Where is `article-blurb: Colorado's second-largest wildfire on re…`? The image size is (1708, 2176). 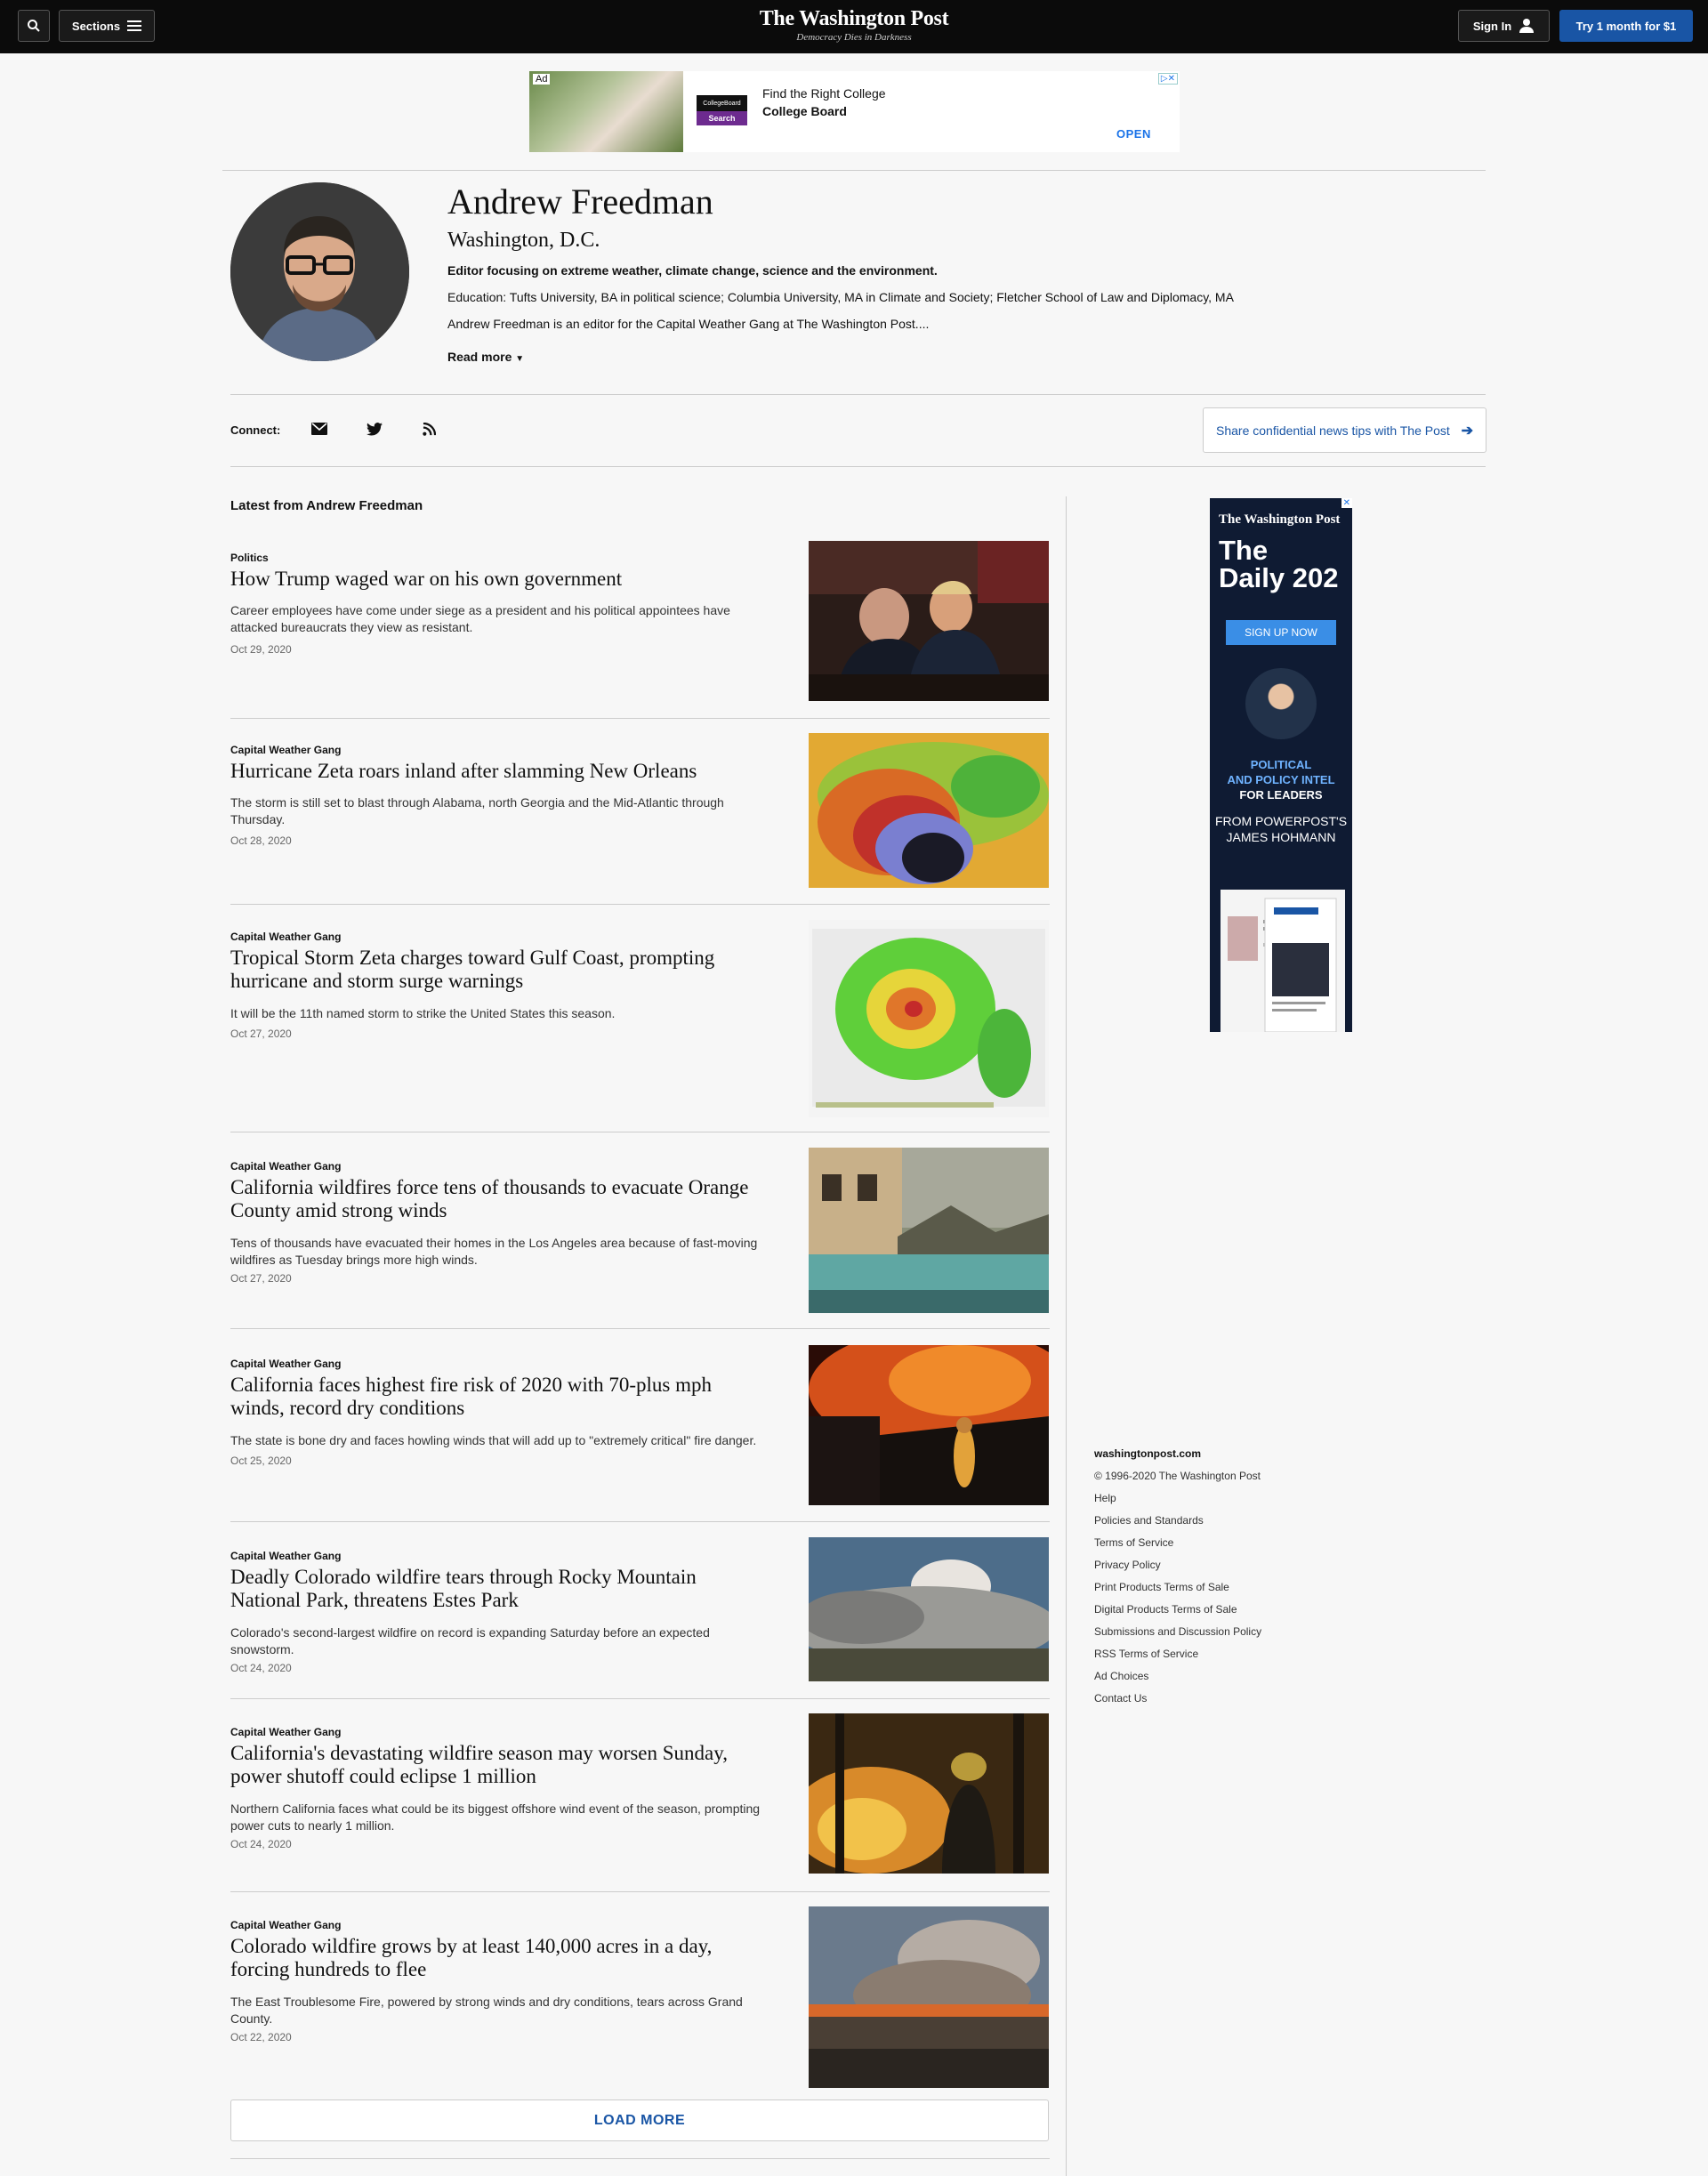 article-blurb: Colorado's second-largest wildfire on re… is located at coordinates (470, 1640).